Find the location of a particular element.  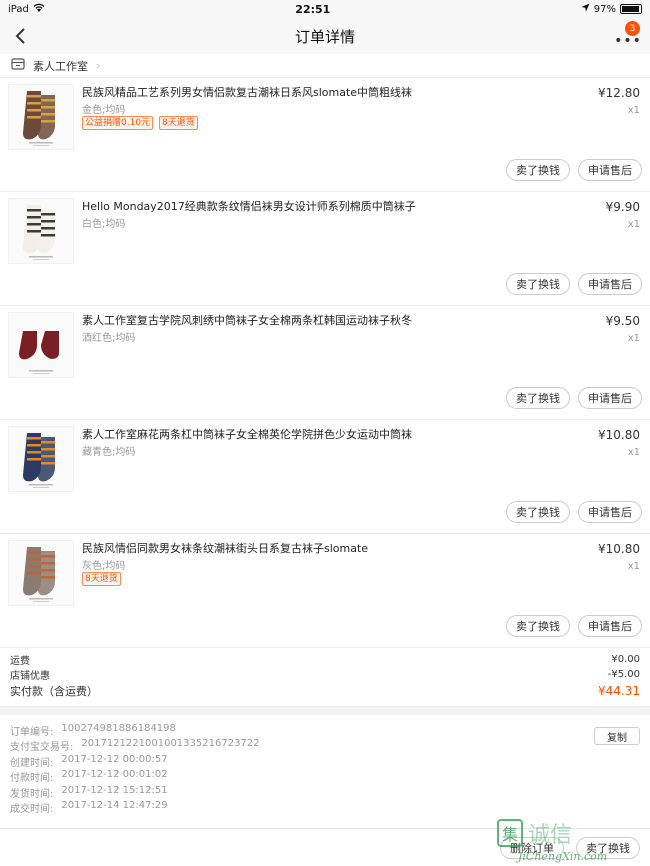

product-price: ¥9.50 is located at coordinates (622, 321).